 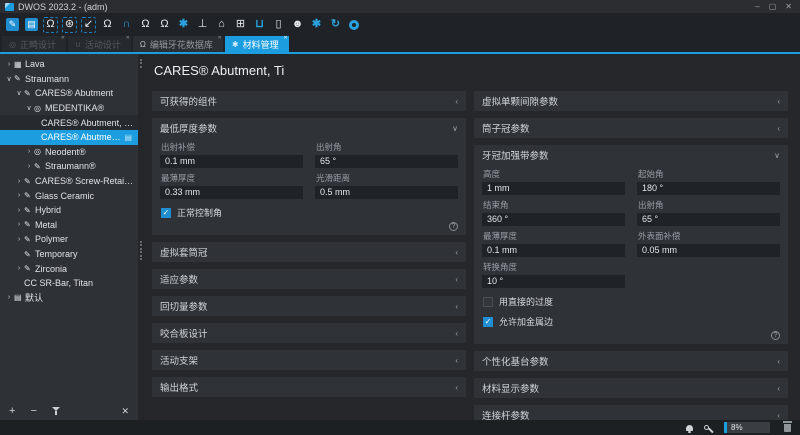 What do you see at coordinates (309, 306) in the screenshot?
I see `section-header: 回切量参数 ‹` at bounding box center [309, 306].